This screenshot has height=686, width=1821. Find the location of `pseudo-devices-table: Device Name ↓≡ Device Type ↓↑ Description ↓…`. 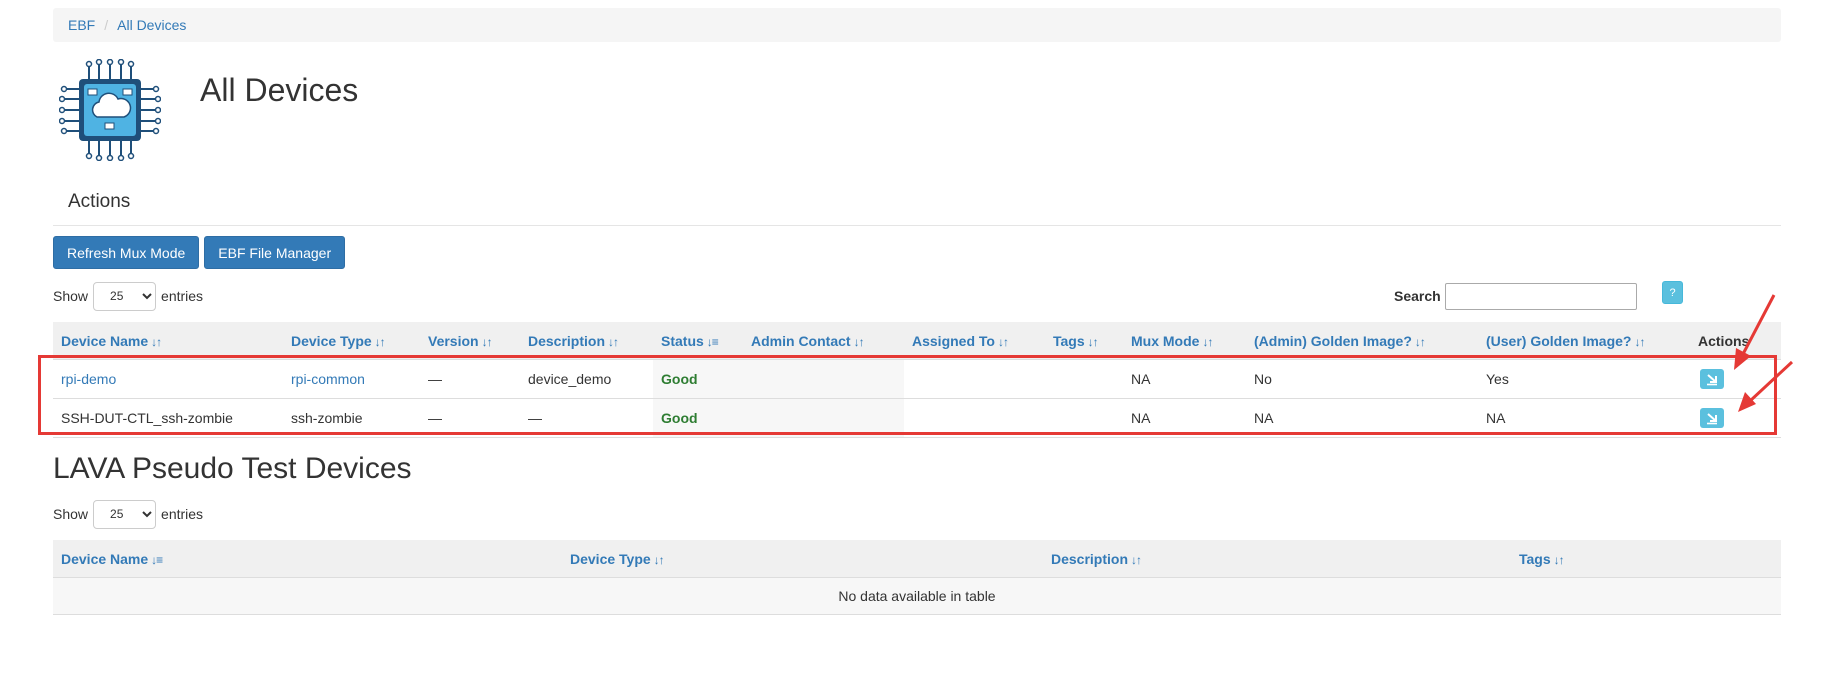

pseudo-devices-table: Device Name ↓≡ Device Type ↓↑ Description ↓… is located at coordinates (917, 577).